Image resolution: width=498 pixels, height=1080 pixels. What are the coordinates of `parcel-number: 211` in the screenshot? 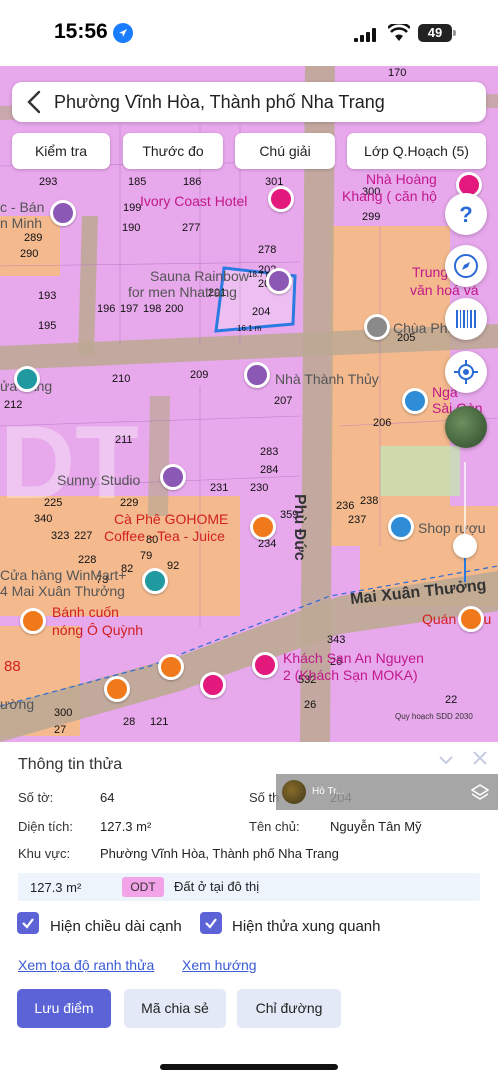 It's located at (124, 440).